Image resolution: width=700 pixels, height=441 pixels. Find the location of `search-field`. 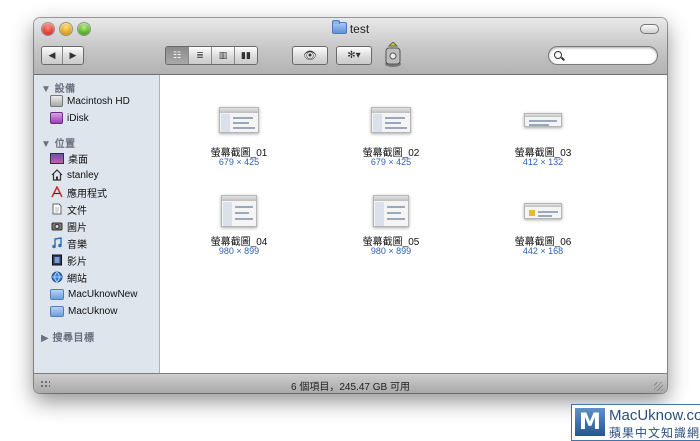

search-field is located at coordinates (603, 55).